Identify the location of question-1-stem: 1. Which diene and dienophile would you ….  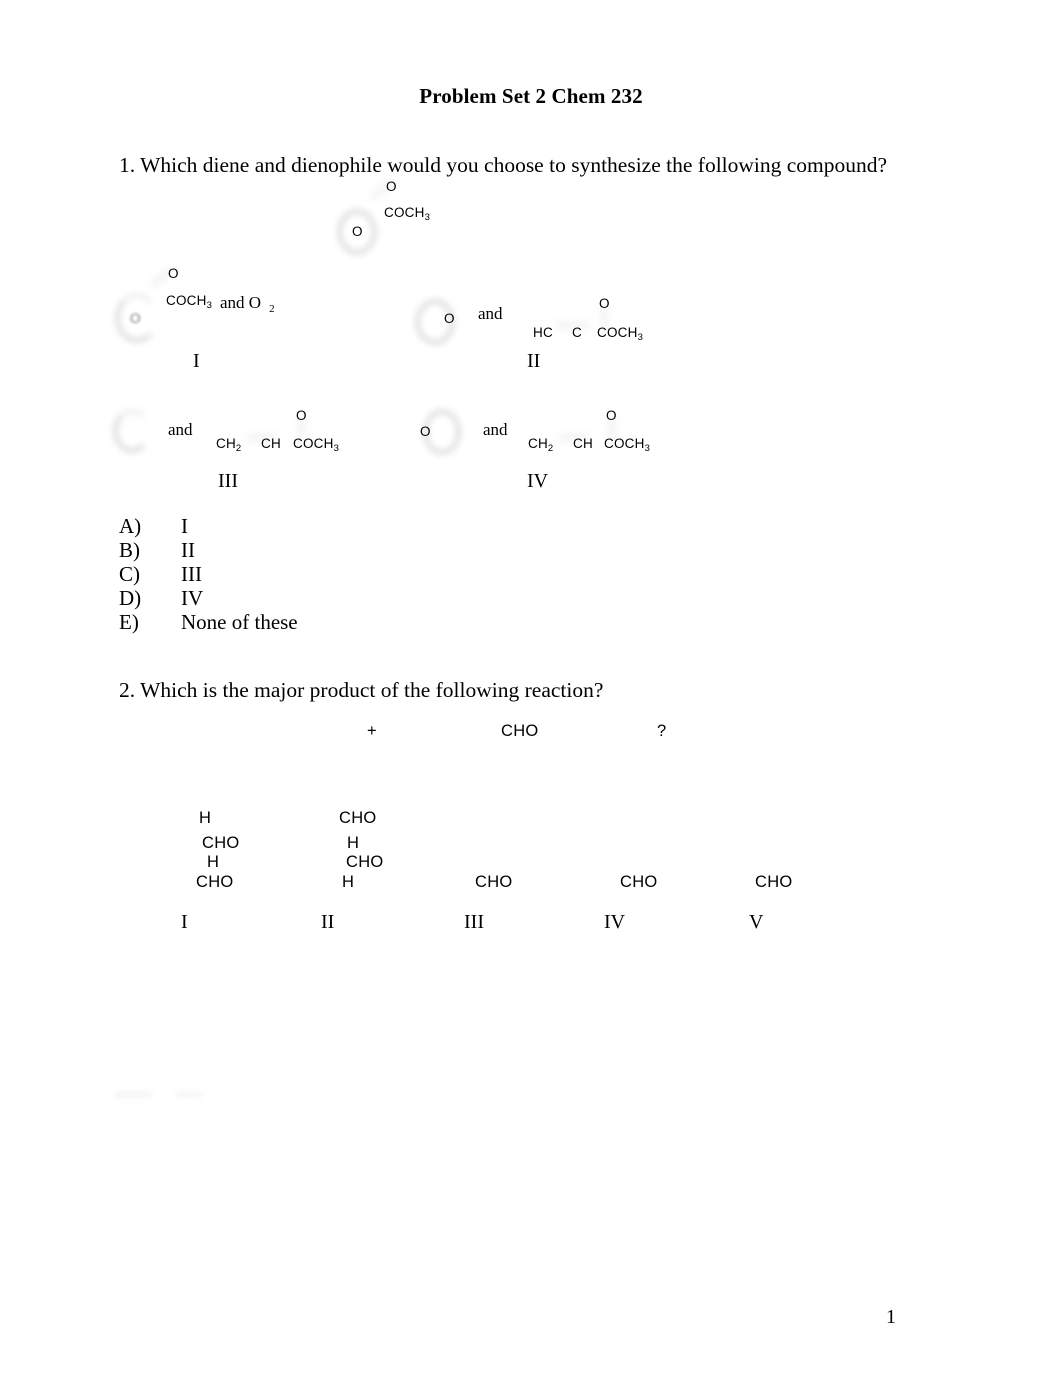
(503, 165).